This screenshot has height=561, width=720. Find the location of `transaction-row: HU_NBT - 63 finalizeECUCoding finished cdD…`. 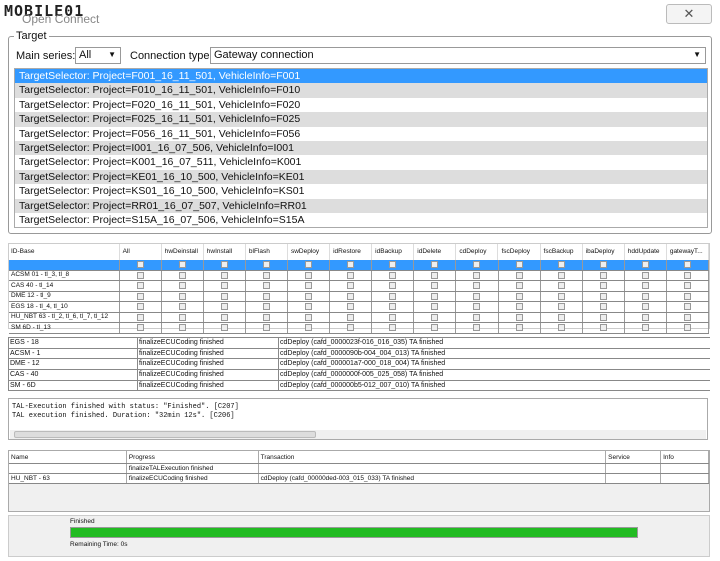

transaction-row: HU_NBT - 63 finalizeECUCoding finished cdD… is located at coordinates (359, 479).